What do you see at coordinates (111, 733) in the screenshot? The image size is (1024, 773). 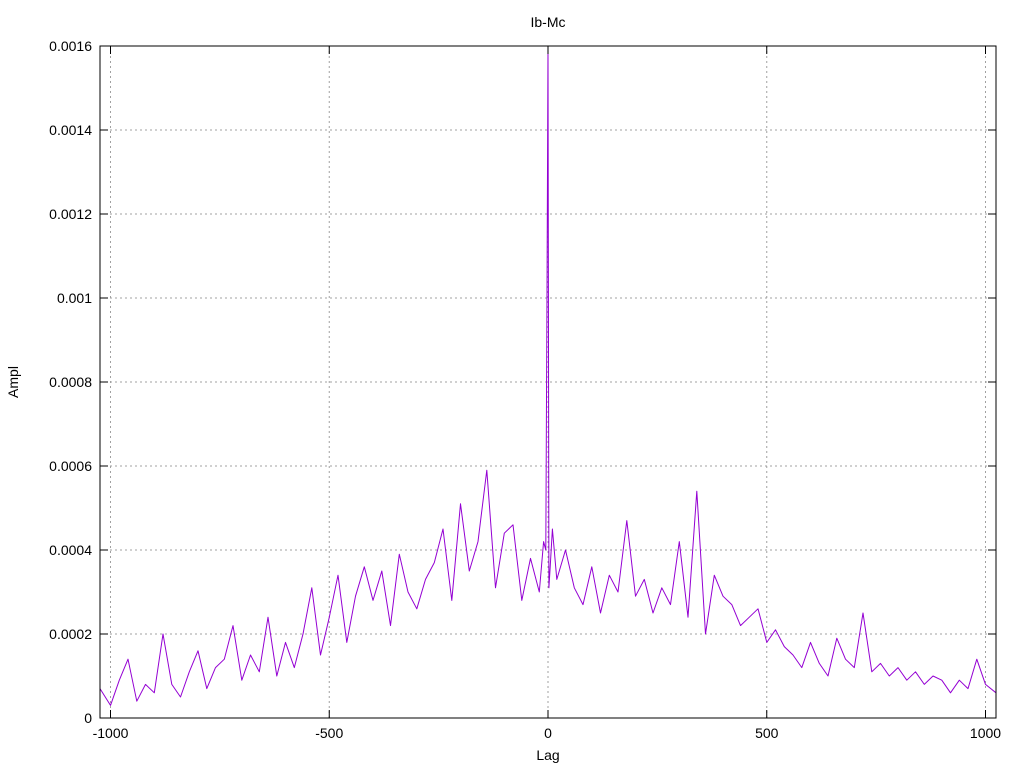 I see `x-tick-label: -1000` at bounding box center [111, 733].